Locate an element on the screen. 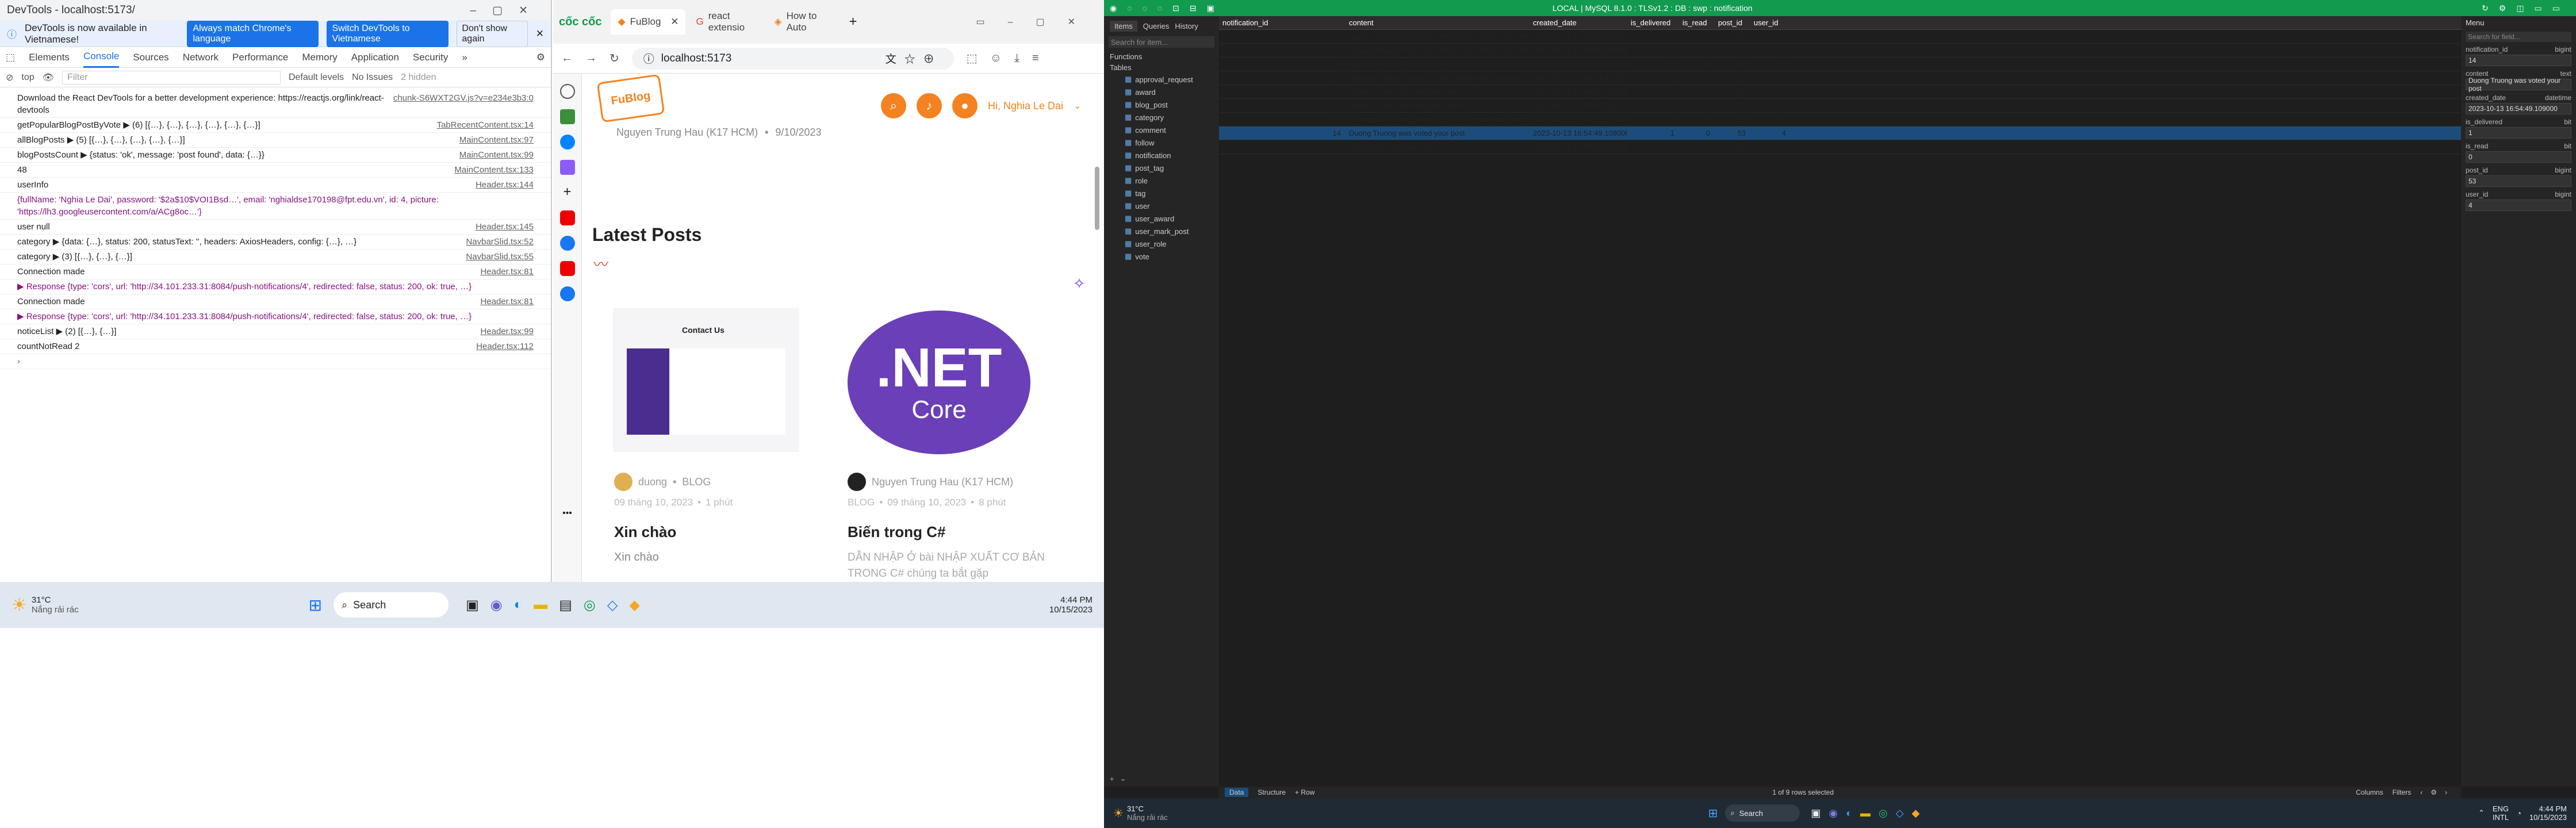 The height and width of the screenshot is (828, 2576). console-source-link: Header.tsx:145 is located at coordinates (505, 227).